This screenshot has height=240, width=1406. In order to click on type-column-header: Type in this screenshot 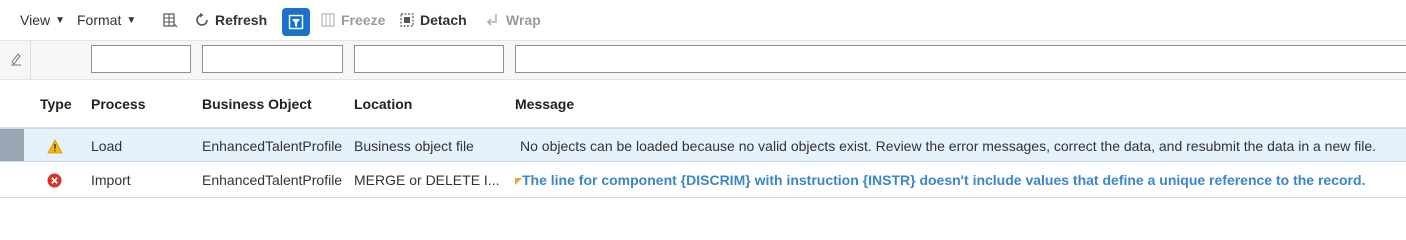, I will do `click(56, 103)`.